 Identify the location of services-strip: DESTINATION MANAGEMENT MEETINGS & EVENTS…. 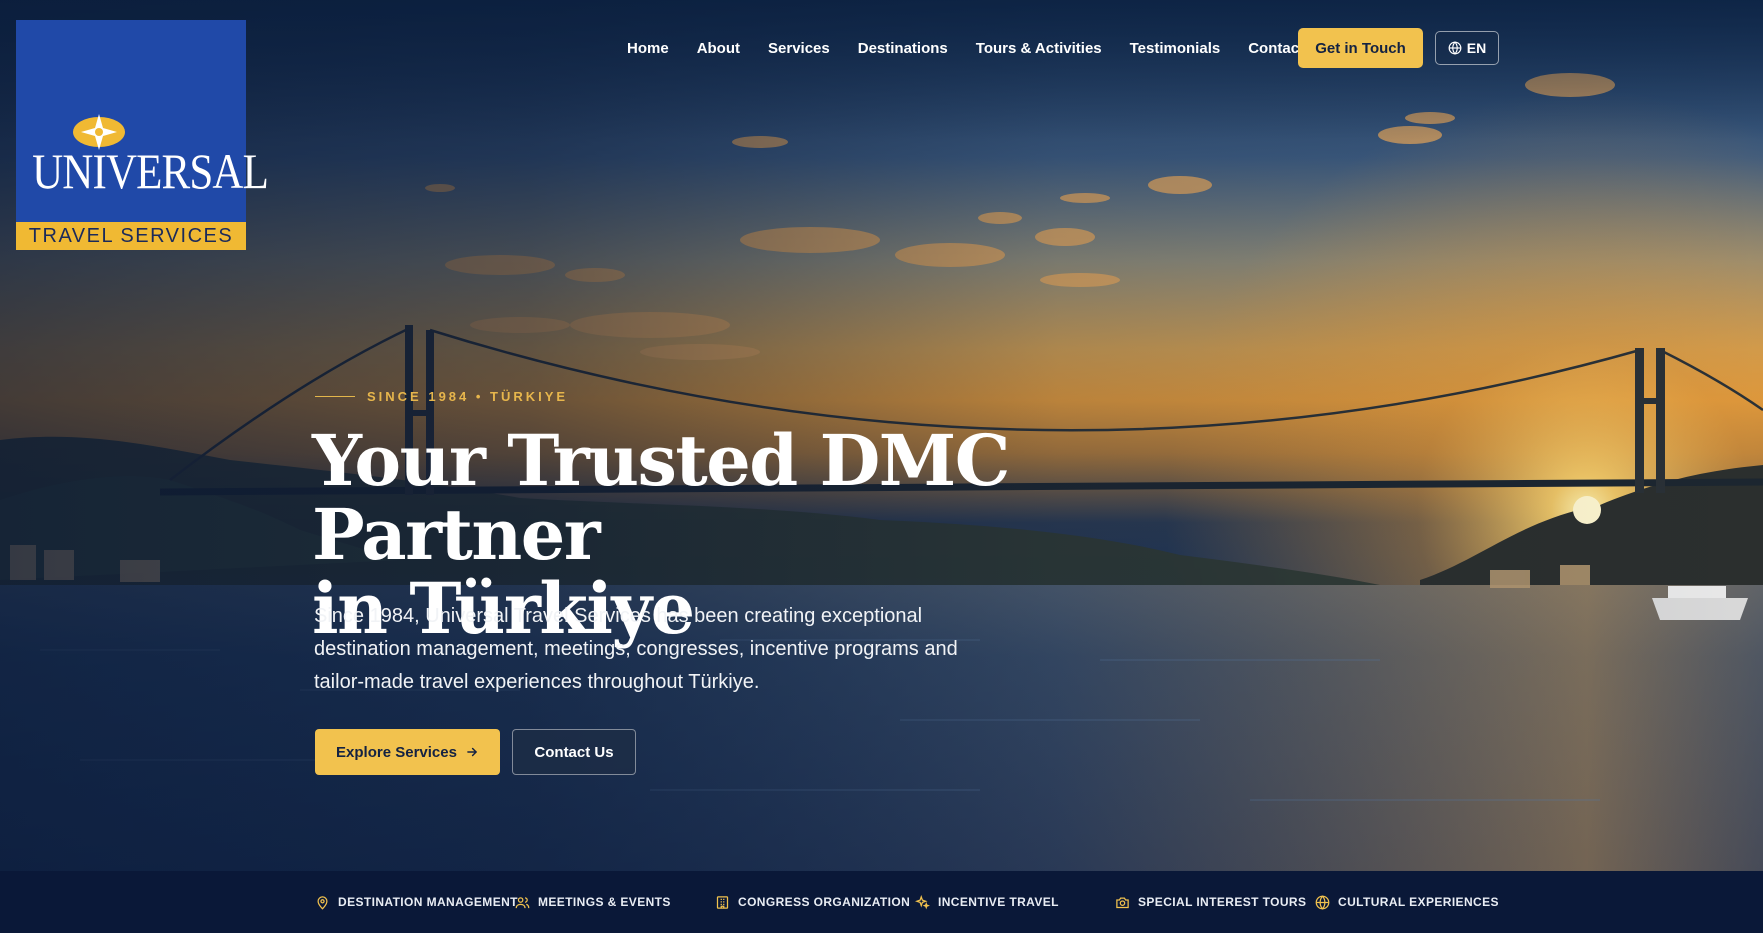
(881, 902).